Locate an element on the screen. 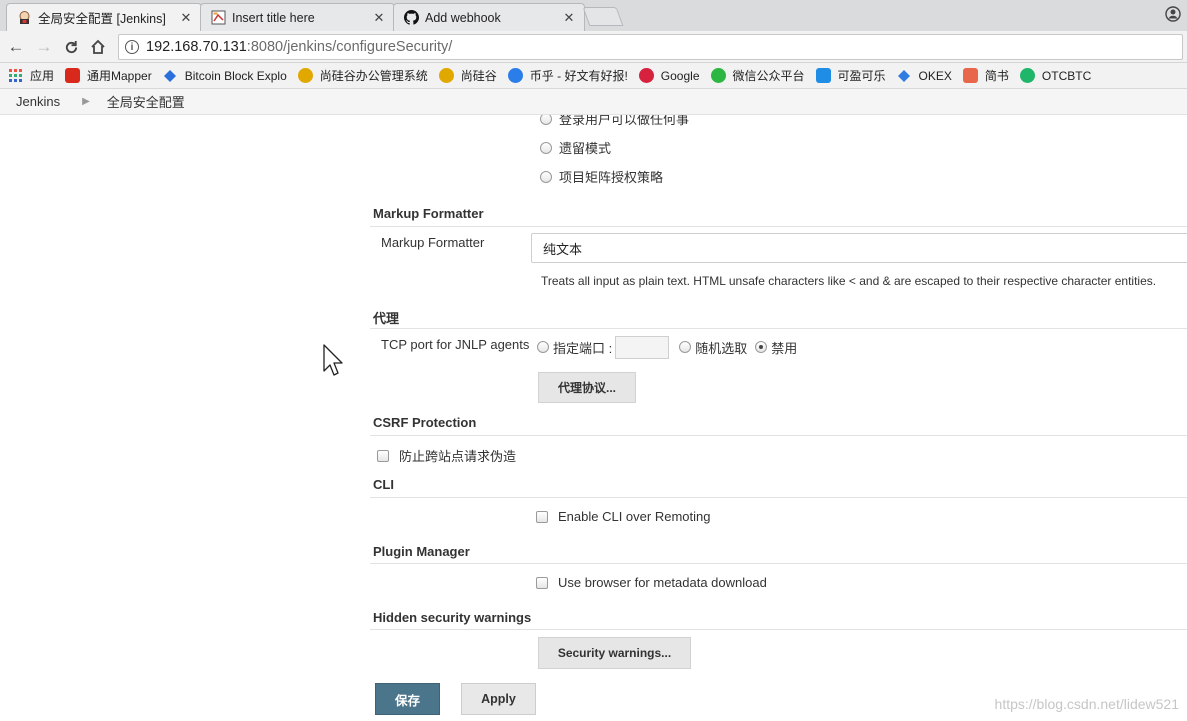 This screenshot has height=721, width=1187. radio-project-matrix is located at coordinates (546, 176).